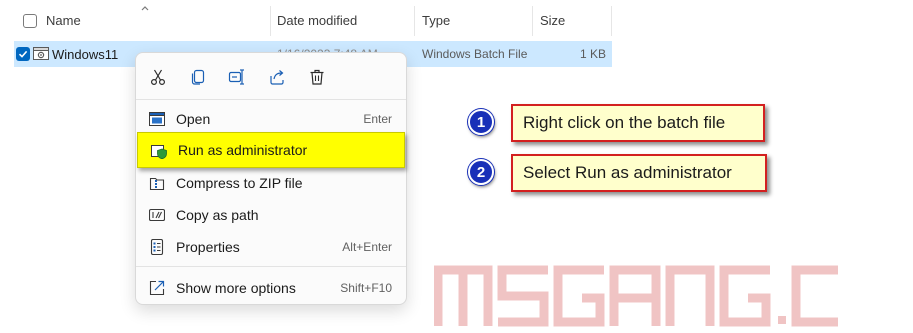  I want to click on rename-icon, so click(236, 77).